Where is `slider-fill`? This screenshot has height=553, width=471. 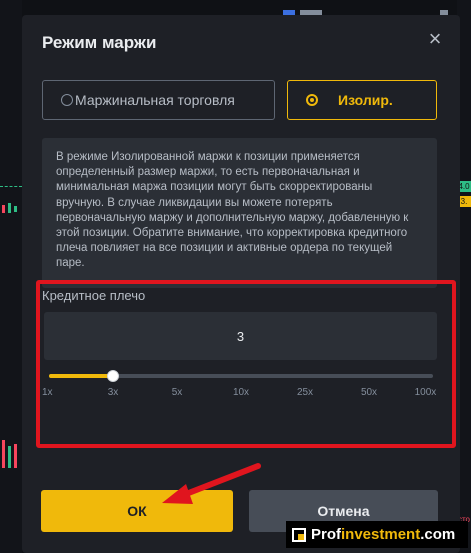
slider-fill is located at coordinates (81, 376).